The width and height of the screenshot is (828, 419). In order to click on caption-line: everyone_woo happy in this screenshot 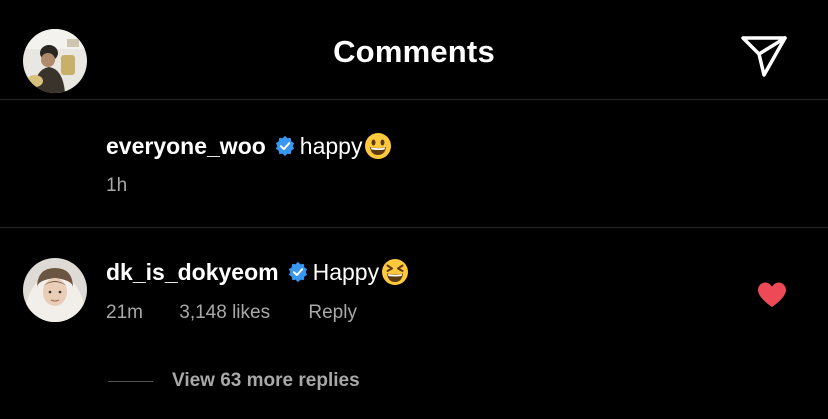, I will do `click(249, 146)`.